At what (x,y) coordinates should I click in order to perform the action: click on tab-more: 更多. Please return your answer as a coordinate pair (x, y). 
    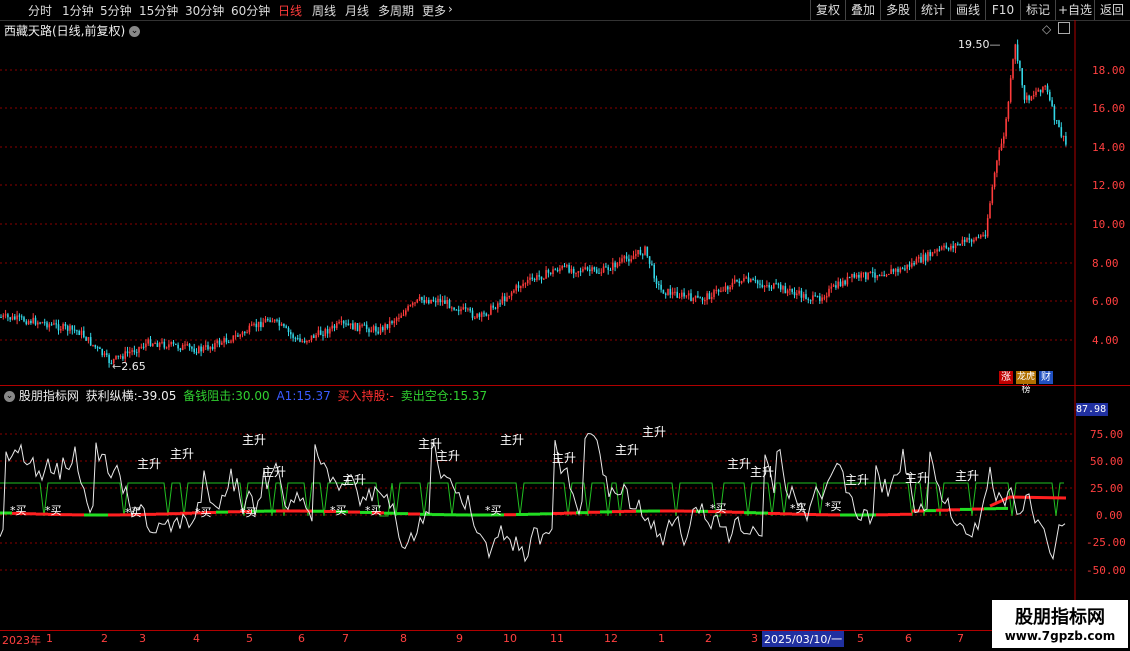
    Looking at the image, I should click on (434, 10).